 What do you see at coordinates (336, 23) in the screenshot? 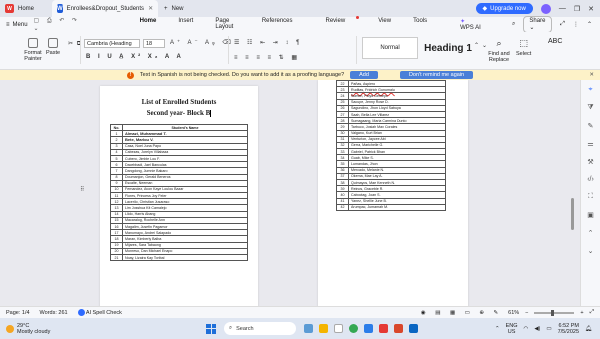
I see `tab-review: Review` at bounding box center [336, 23].